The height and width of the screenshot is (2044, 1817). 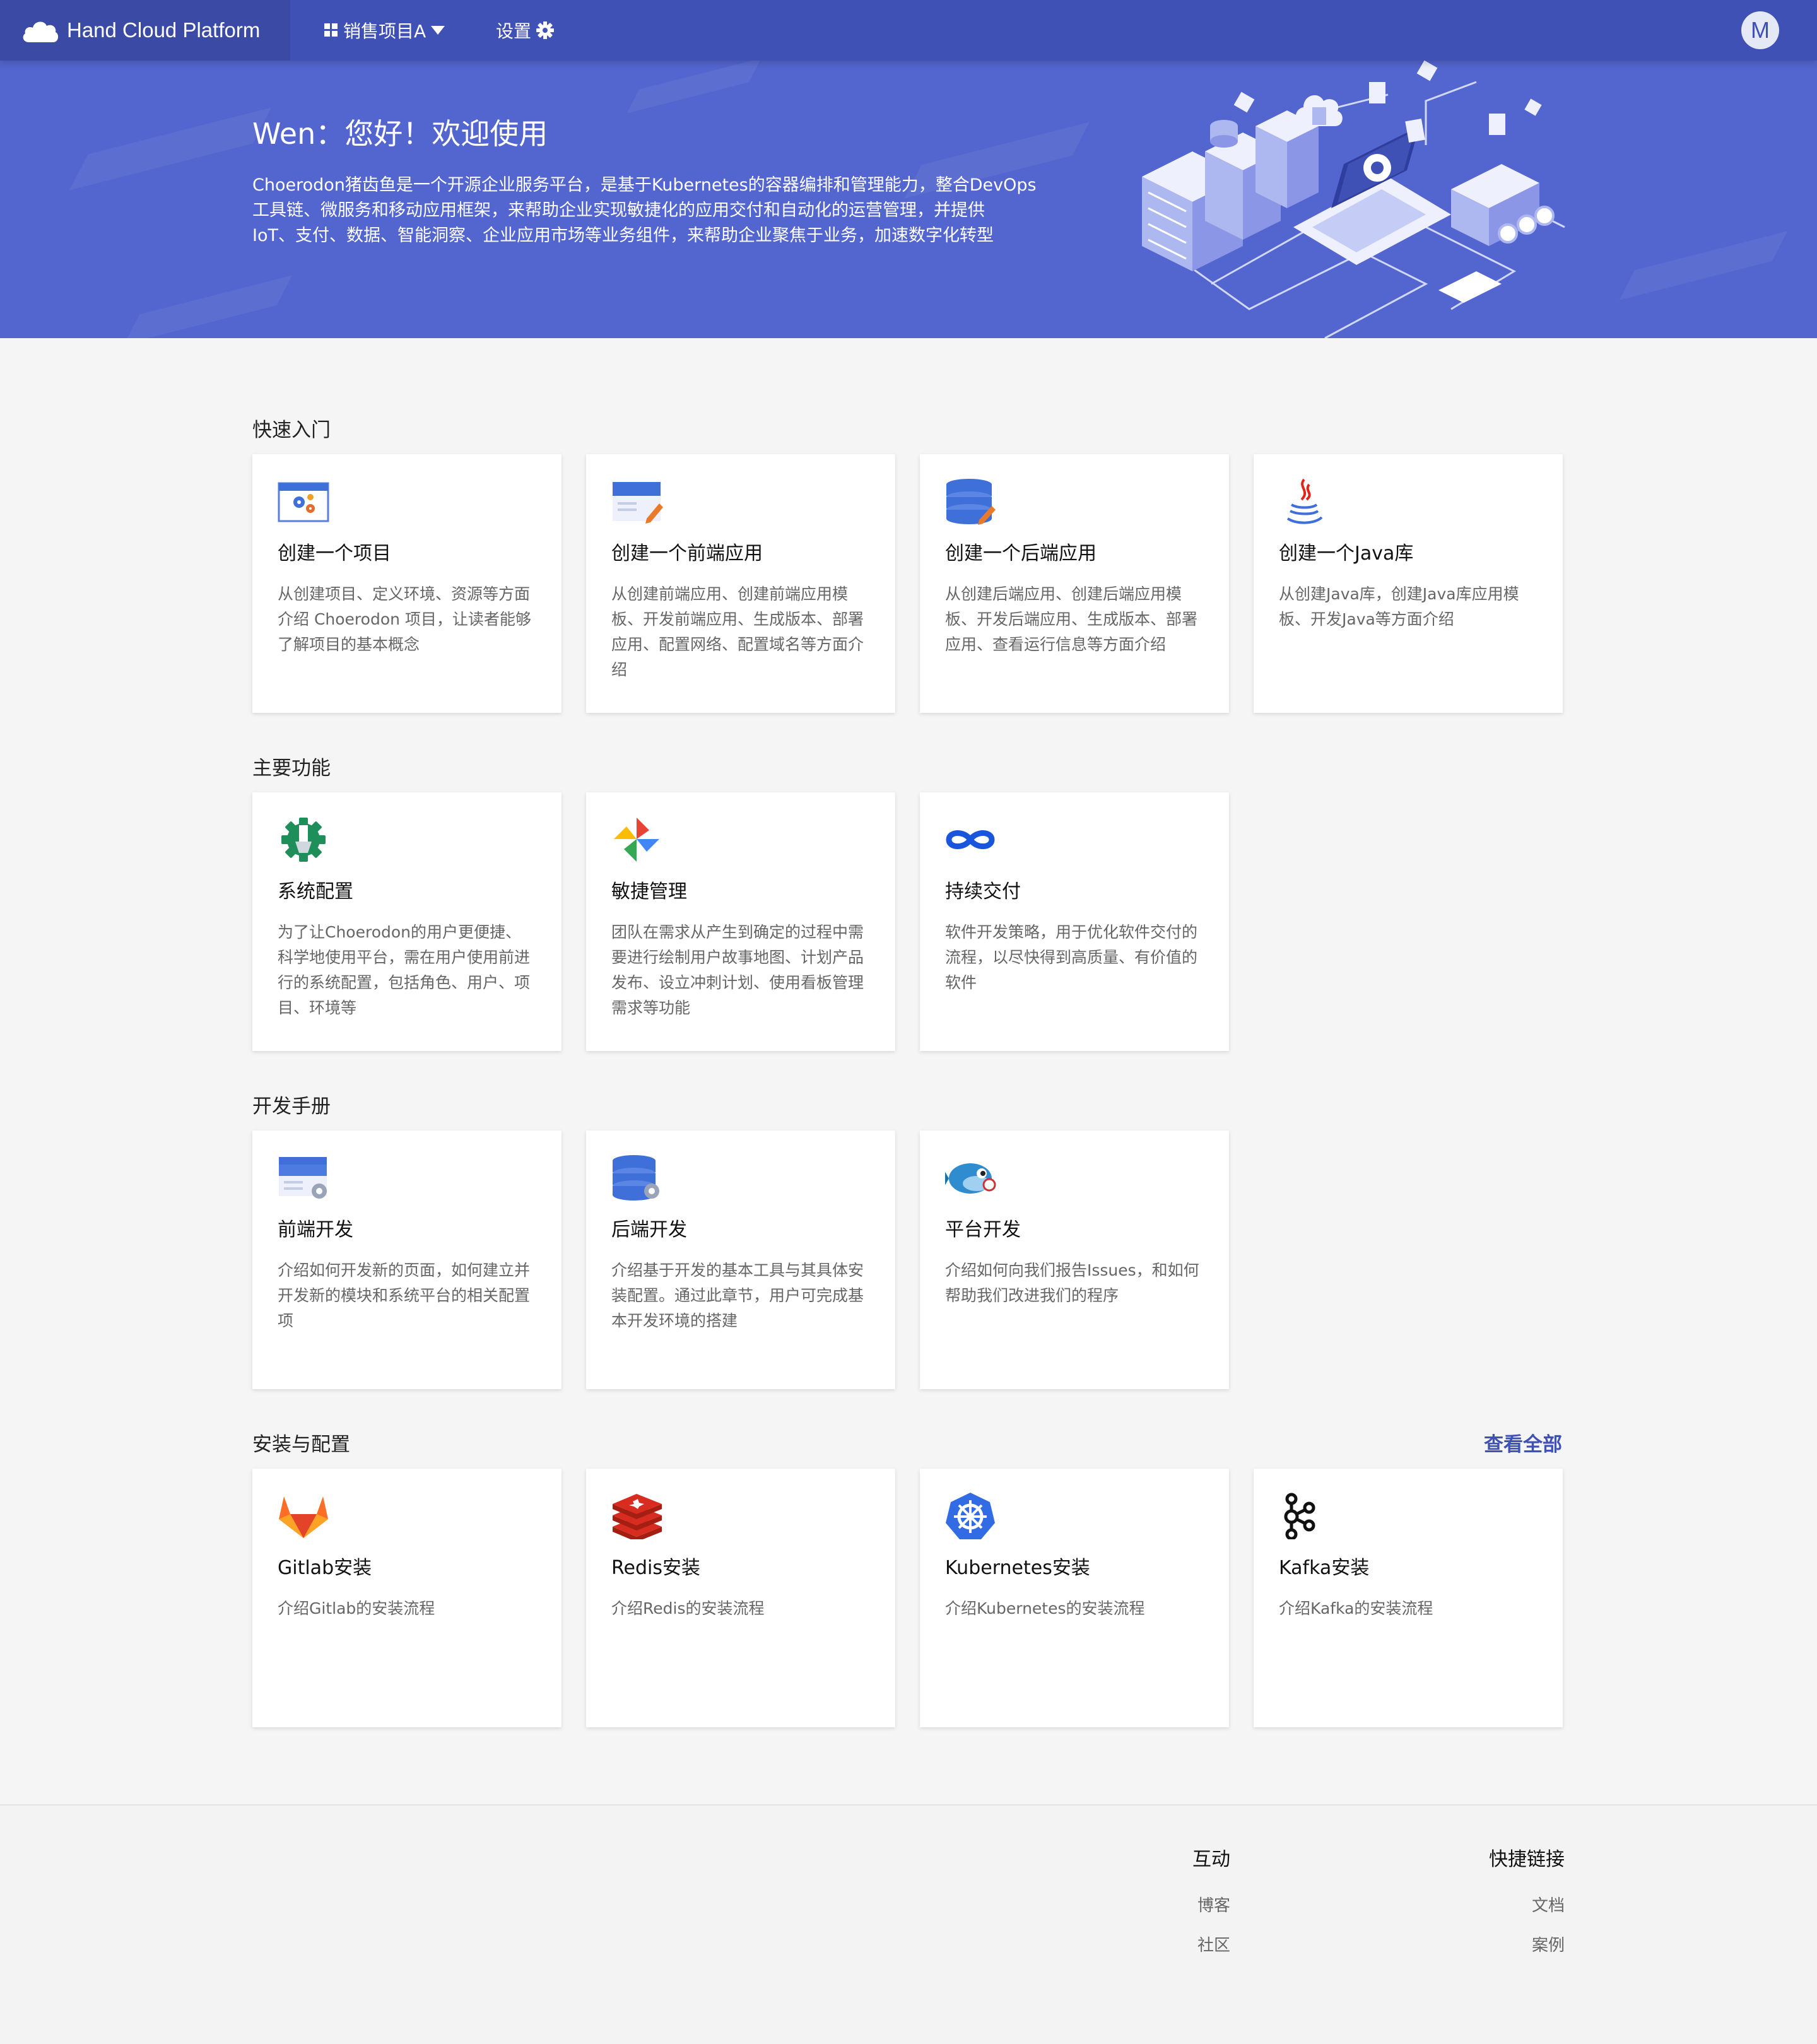 What do you see at coordinates (983, 892) in the screenshot?
I see `card-title: 持续交付` at bounding box center [983, 892].